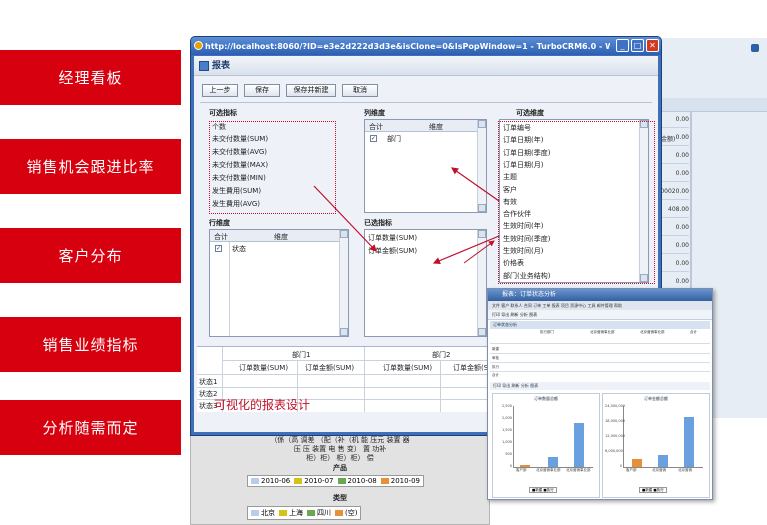 The width and height of the screenshot is (767, 525). Describe the element at coordinates (495, 349) in the screenshot. I see `grid-row: 新建` at that location.